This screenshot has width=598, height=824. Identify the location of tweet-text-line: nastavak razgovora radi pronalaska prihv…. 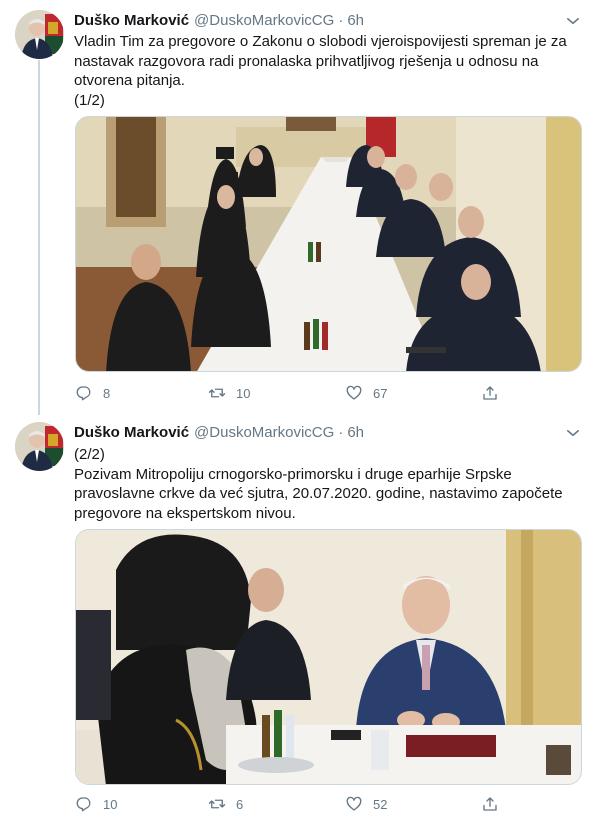
(306, 61).